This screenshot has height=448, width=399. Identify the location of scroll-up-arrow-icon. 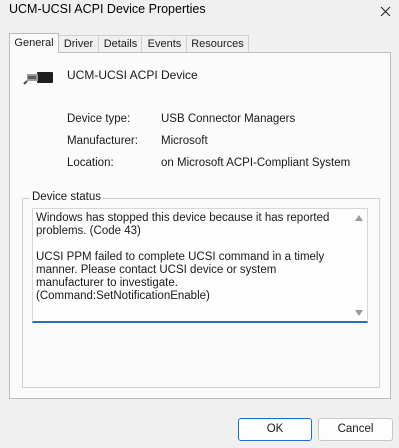
(359, 218).